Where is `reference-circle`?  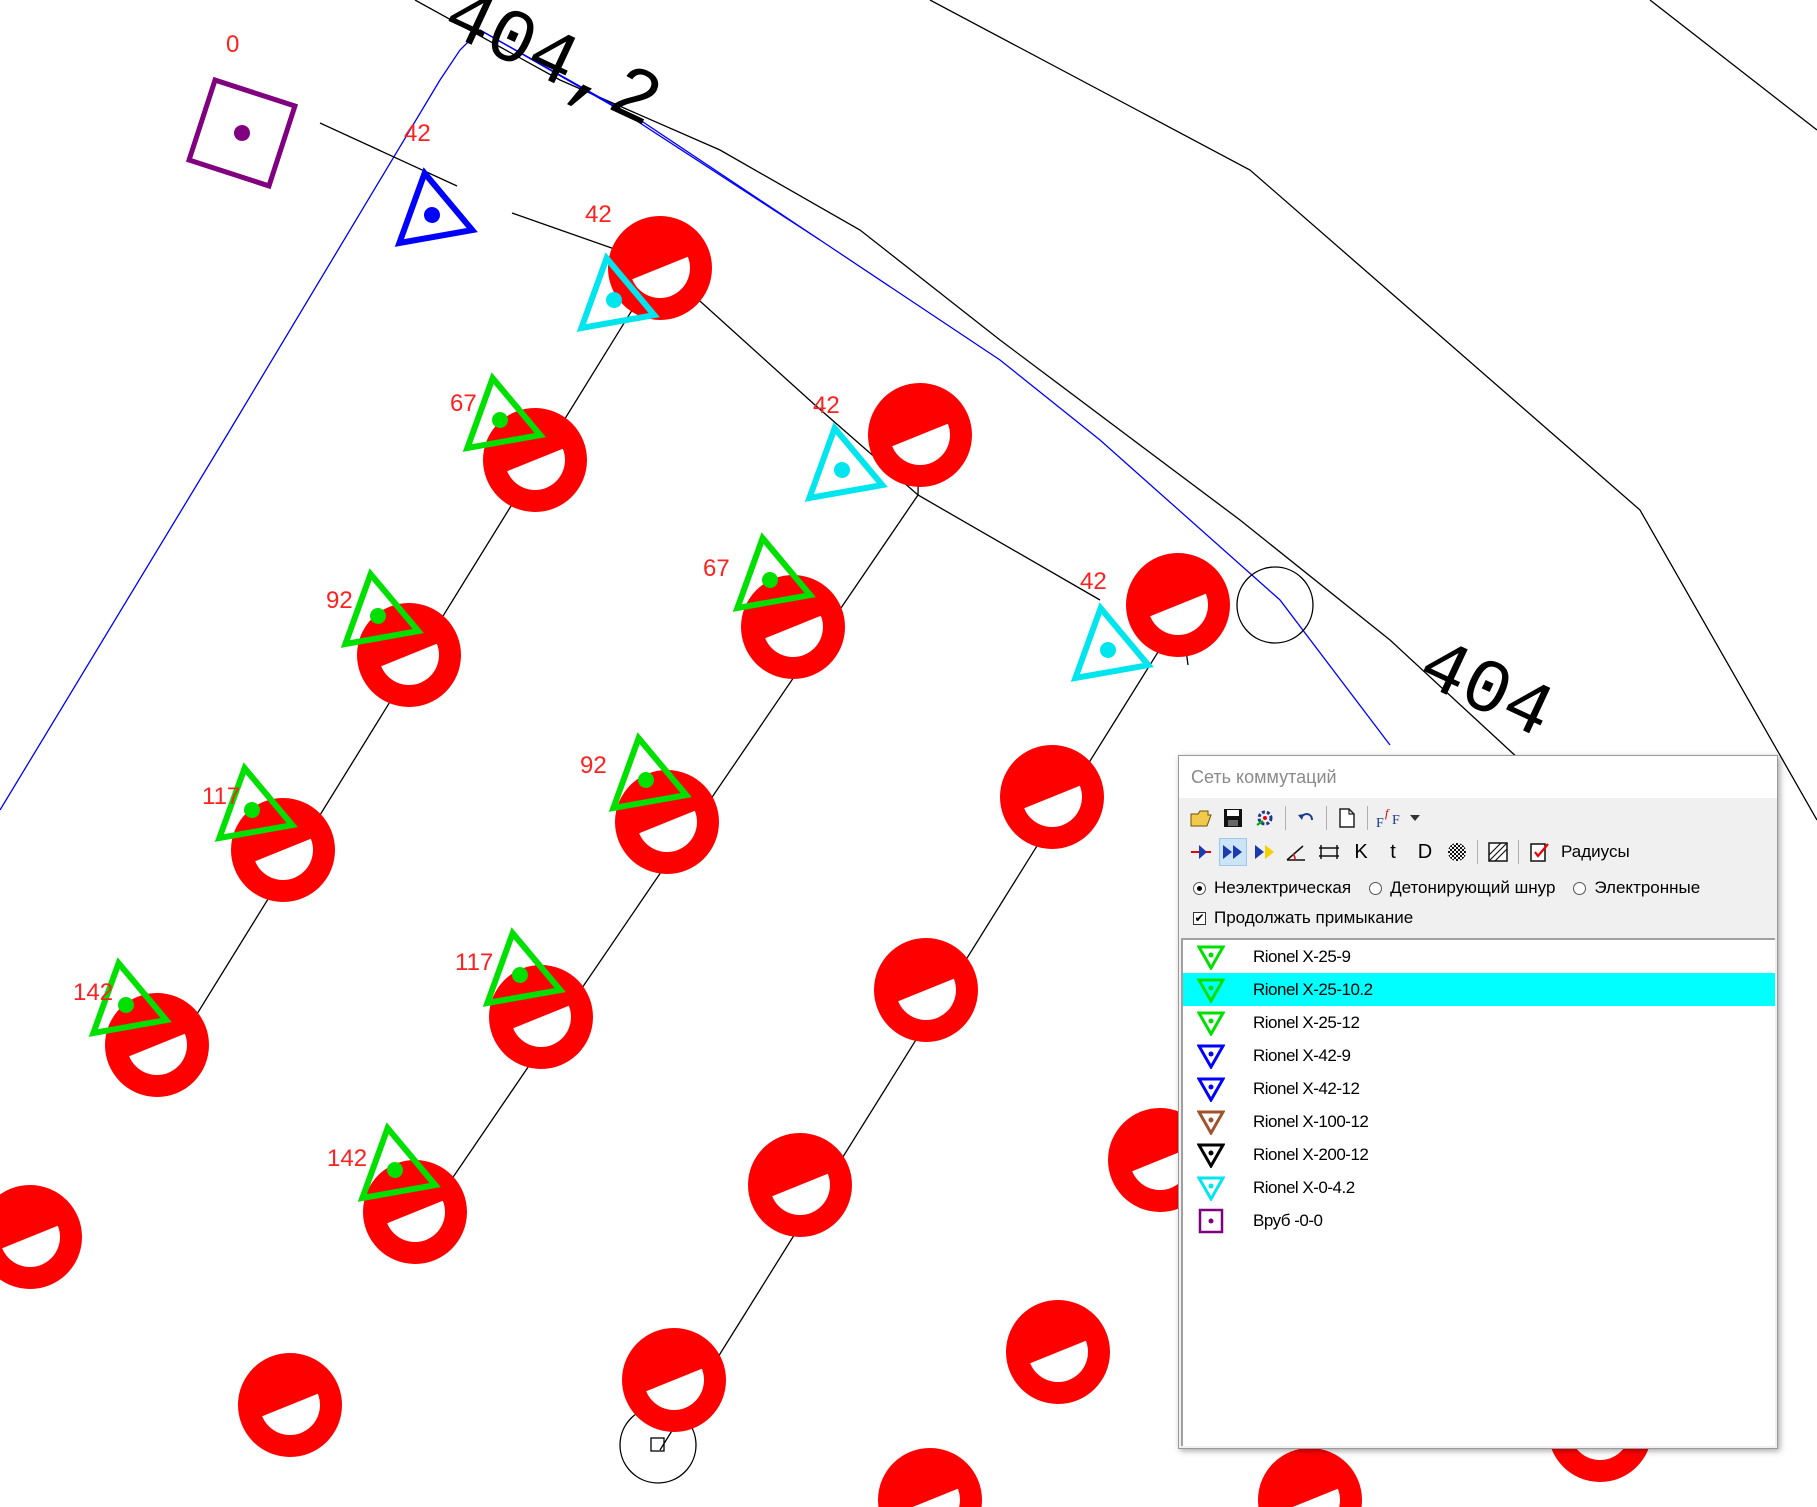 reference-circle is located at coordinates (1275, 605).